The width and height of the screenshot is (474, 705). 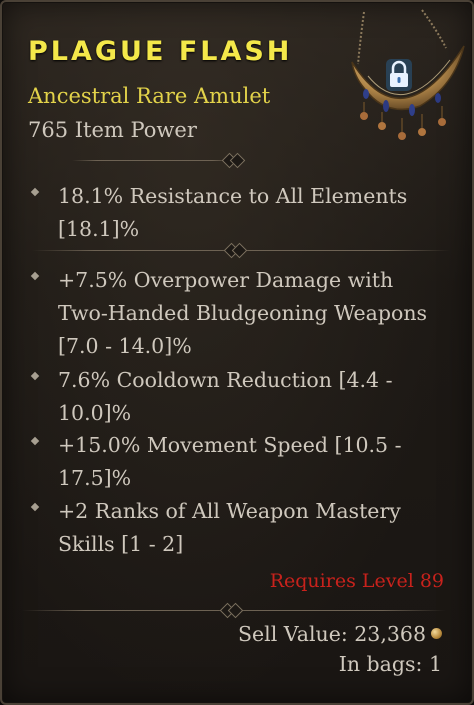 I want to click on sell-value: Sell Value: 23,368, so click(x=332, y=634).